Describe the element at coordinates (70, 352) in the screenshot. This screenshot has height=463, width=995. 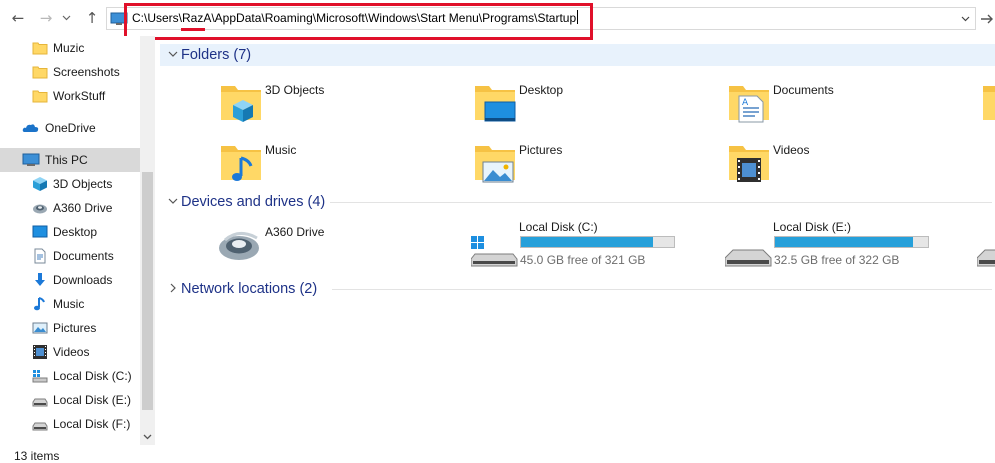
I see `sidebar-item-videos: Videos` at that location.